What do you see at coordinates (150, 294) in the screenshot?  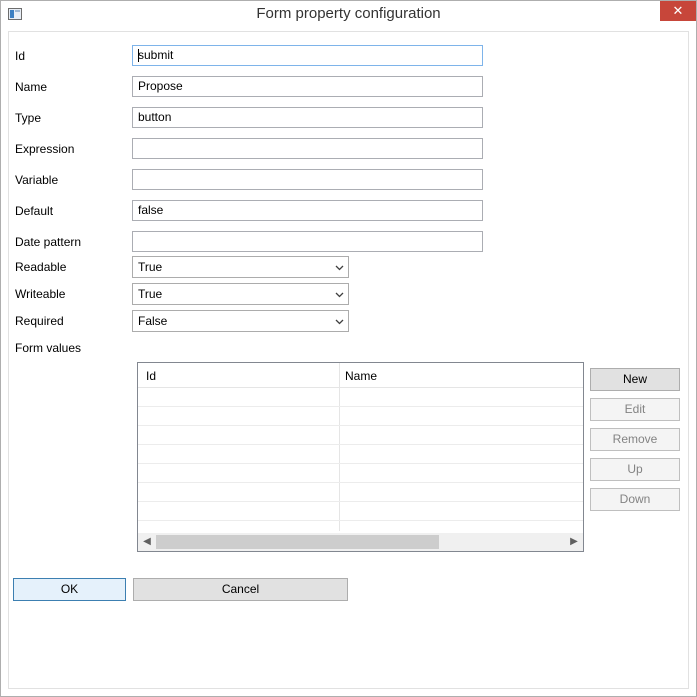 I see `writeable-value: True` at bounding box center [150, 294].